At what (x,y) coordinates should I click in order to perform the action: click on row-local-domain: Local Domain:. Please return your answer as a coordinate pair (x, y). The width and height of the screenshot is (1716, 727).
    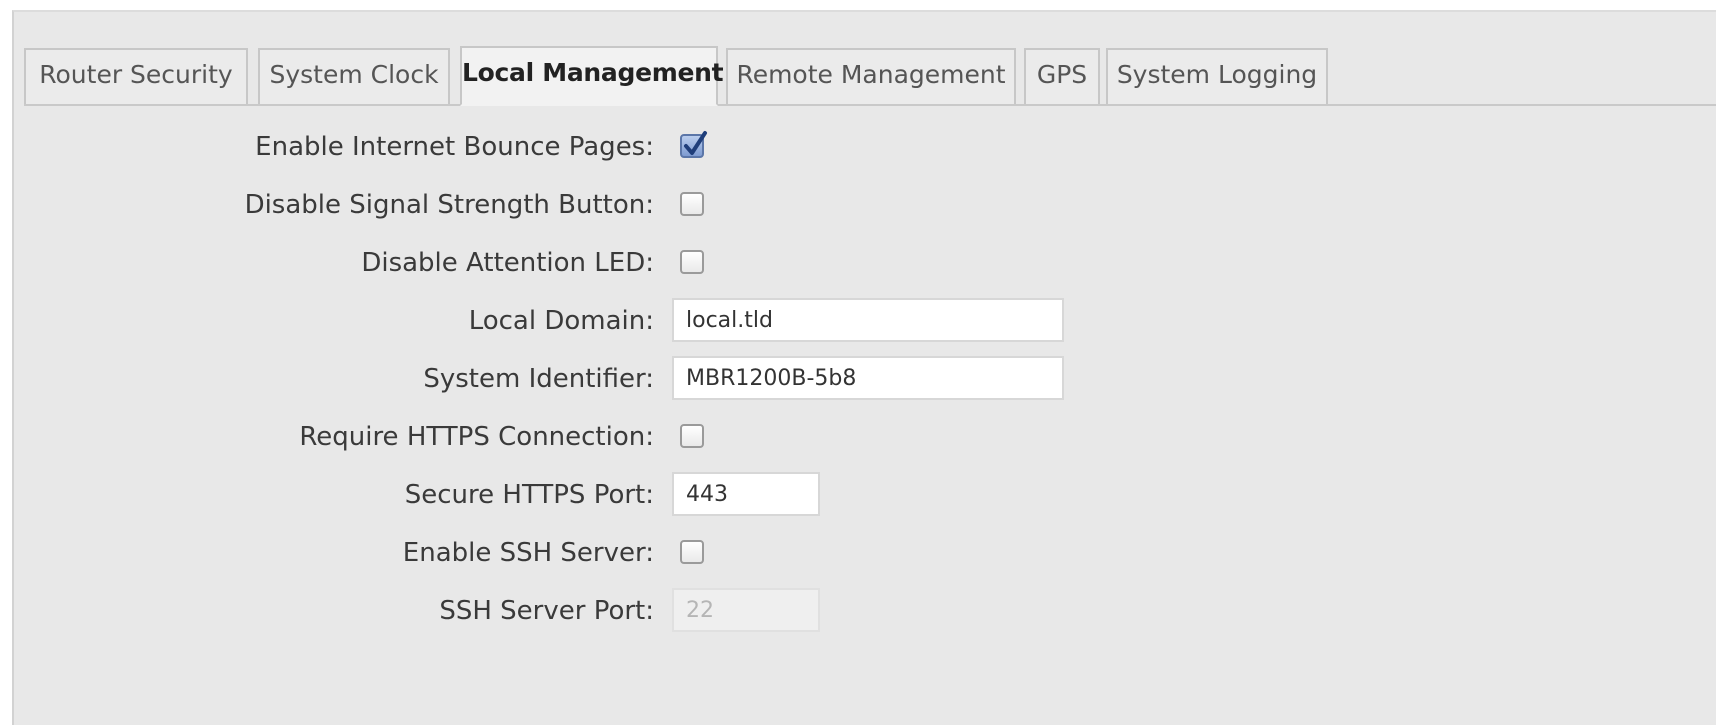
    Looking at the image, I should click on (864, 321).